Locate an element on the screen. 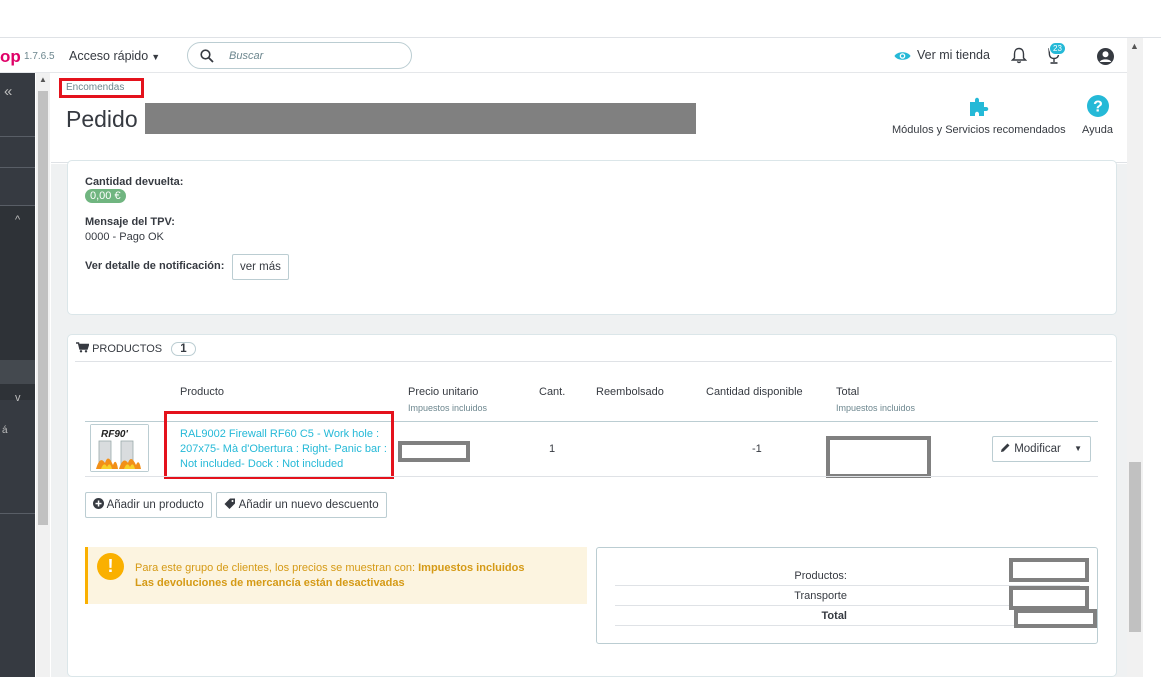 This screenshot has width=1161, height=677. redacted-shipping is located at coordinates (1049, 598).